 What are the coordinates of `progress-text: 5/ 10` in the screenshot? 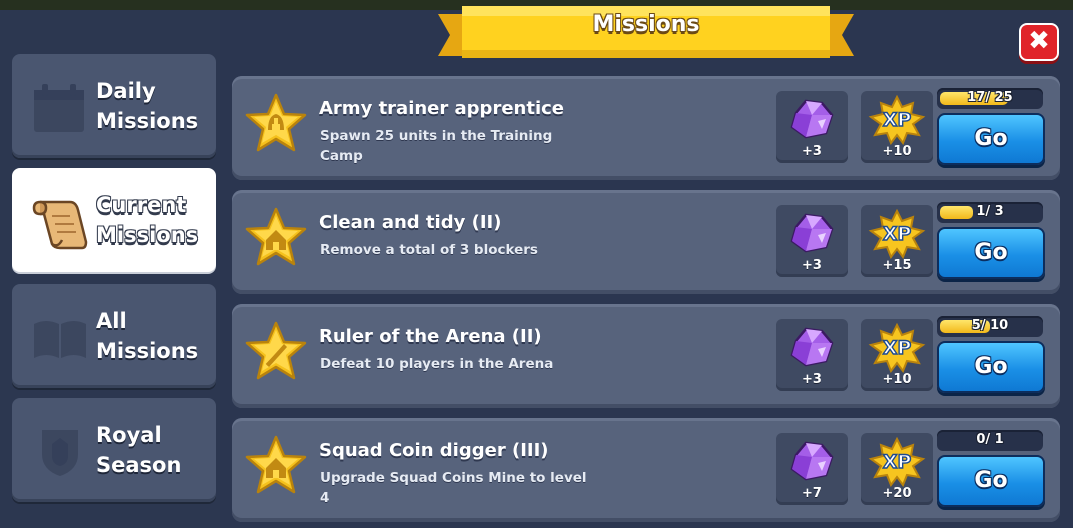 It's located at (990, 325).